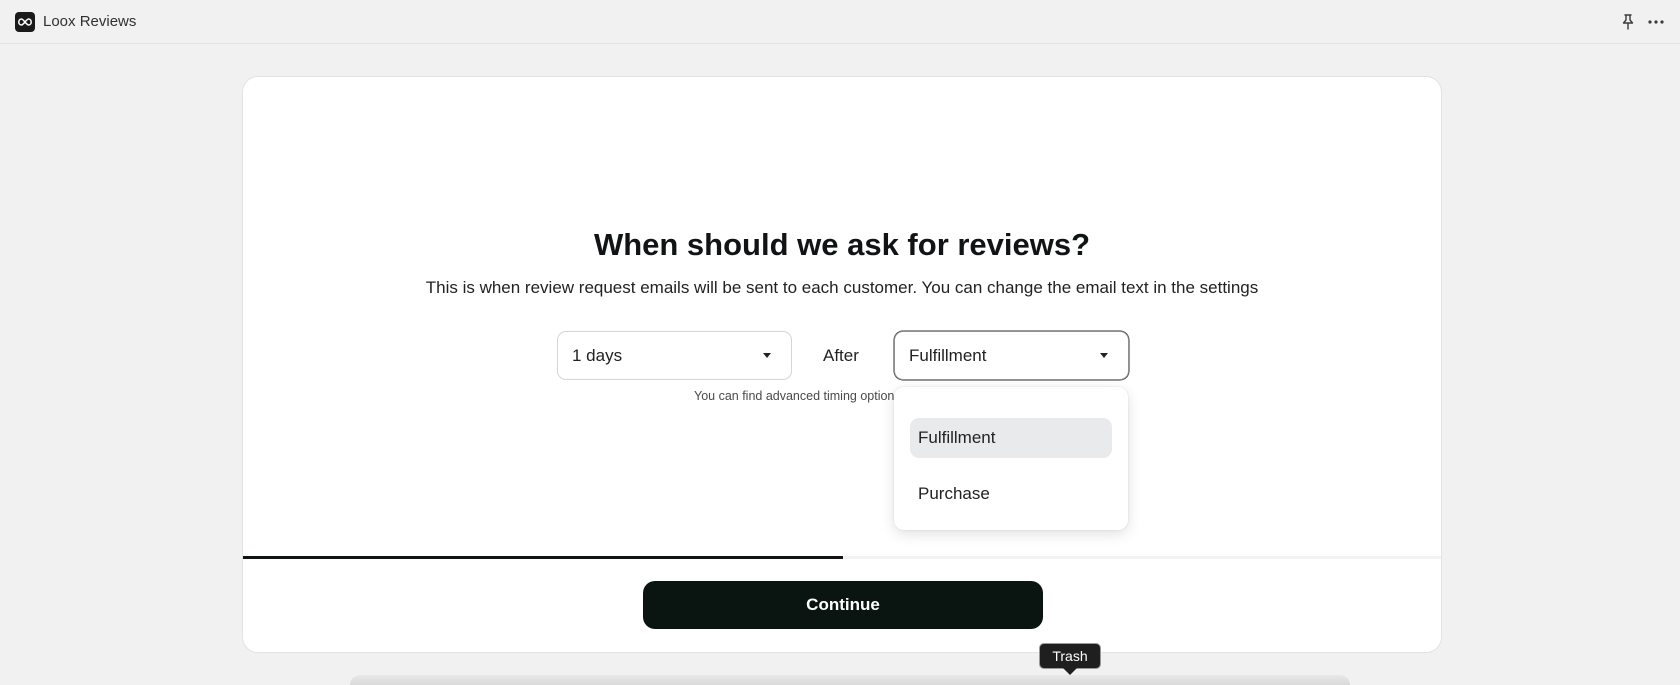  I want to click on after-label: After, so click(841, 355).